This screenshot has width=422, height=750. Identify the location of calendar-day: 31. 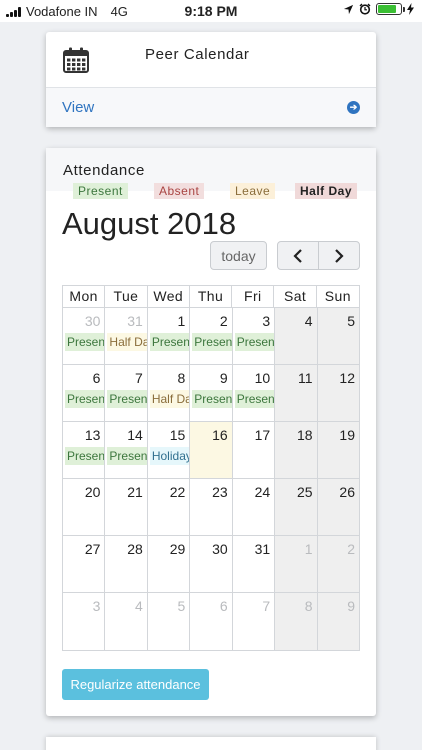
(254, 564).